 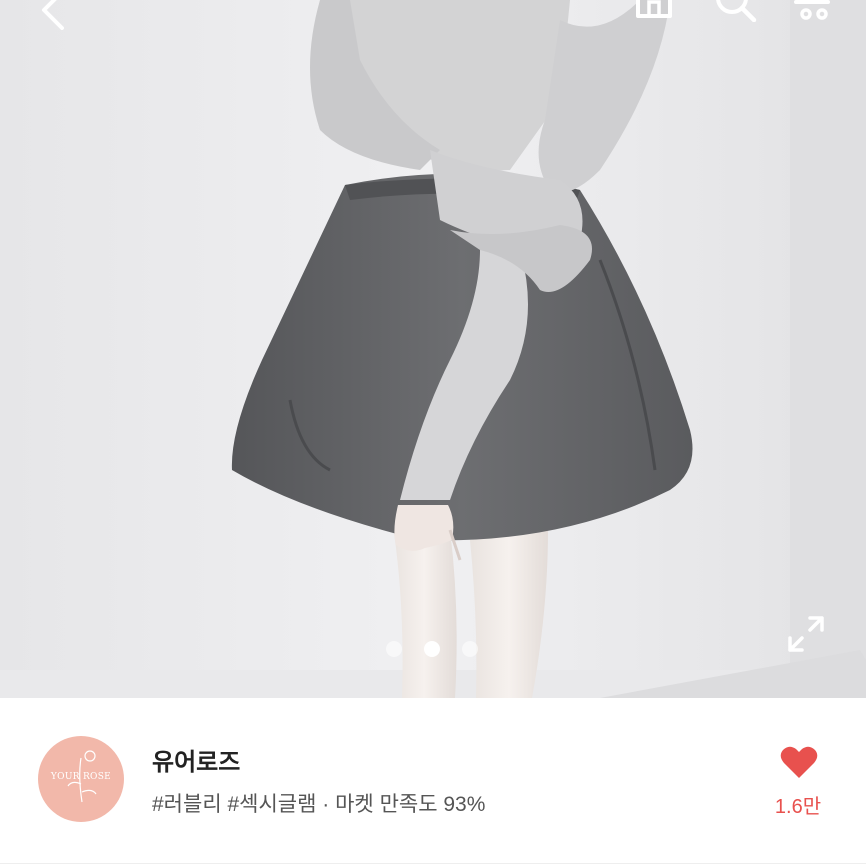 What do you see at coordinates (196, 759) in the screenshot?
I see `shop-name: 유어로즈` at bounding box center [196, 759].